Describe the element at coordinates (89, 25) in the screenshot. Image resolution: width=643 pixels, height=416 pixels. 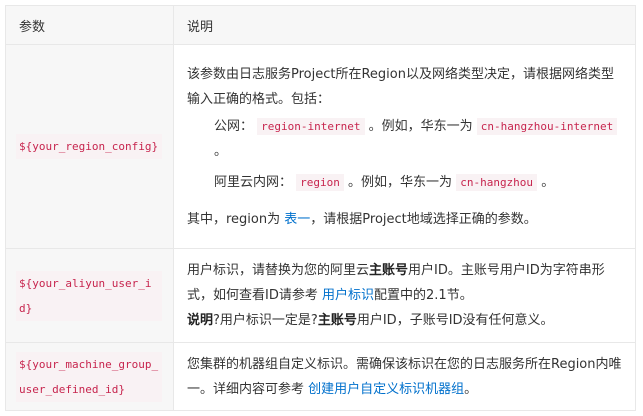
I see `header-param: 参数` at that location.